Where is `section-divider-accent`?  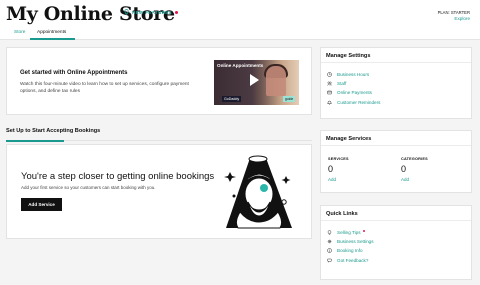 section-divider-accent is located at coordinates (35, 140).